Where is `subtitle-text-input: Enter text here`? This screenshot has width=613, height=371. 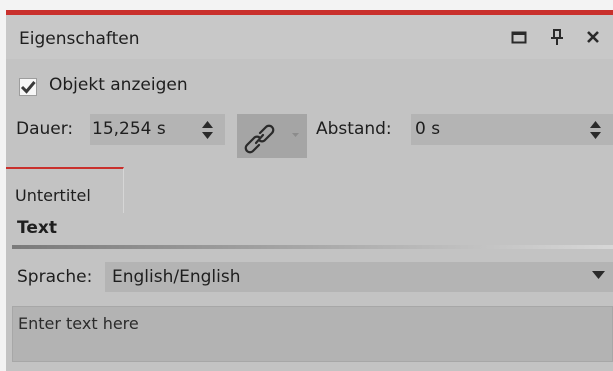 subtitle-text-input: Enter text here is located at coordinates (312, 334).